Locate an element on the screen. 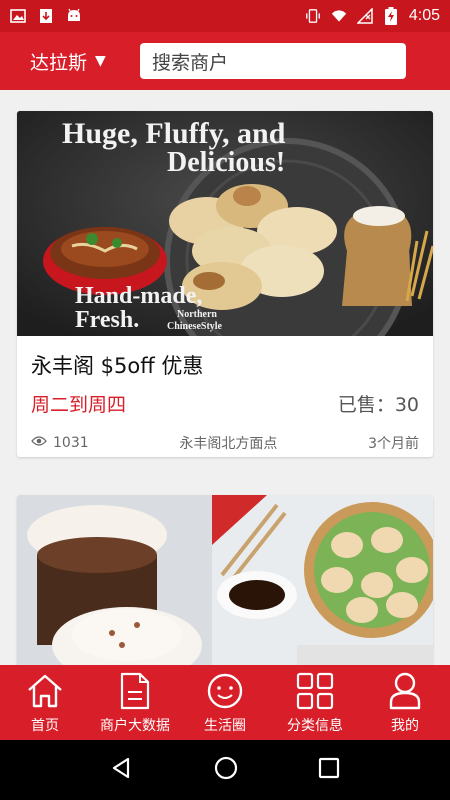 This screenshot has height=800, width=450. system-nav-bar is located at coordinates (225, 770).